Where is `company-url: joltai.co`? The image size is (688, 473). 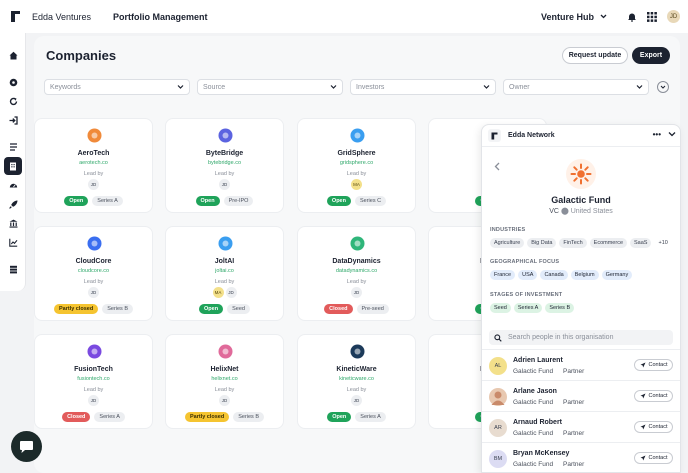
company-url: joltai.co is located at coordinates (224, 271).